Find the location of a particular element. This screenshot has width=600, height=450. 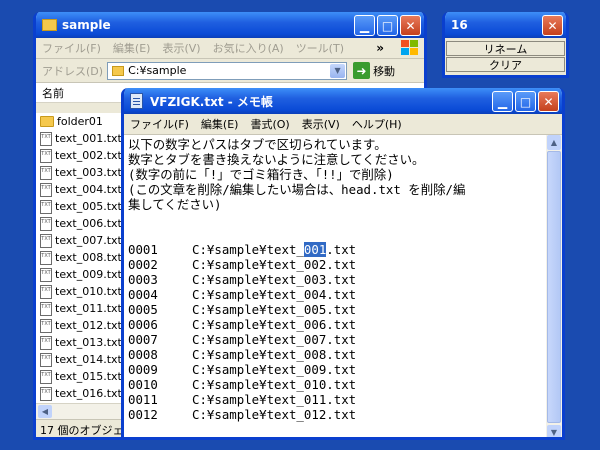

entry-number: 0009 is located at coordinates (143, 369).